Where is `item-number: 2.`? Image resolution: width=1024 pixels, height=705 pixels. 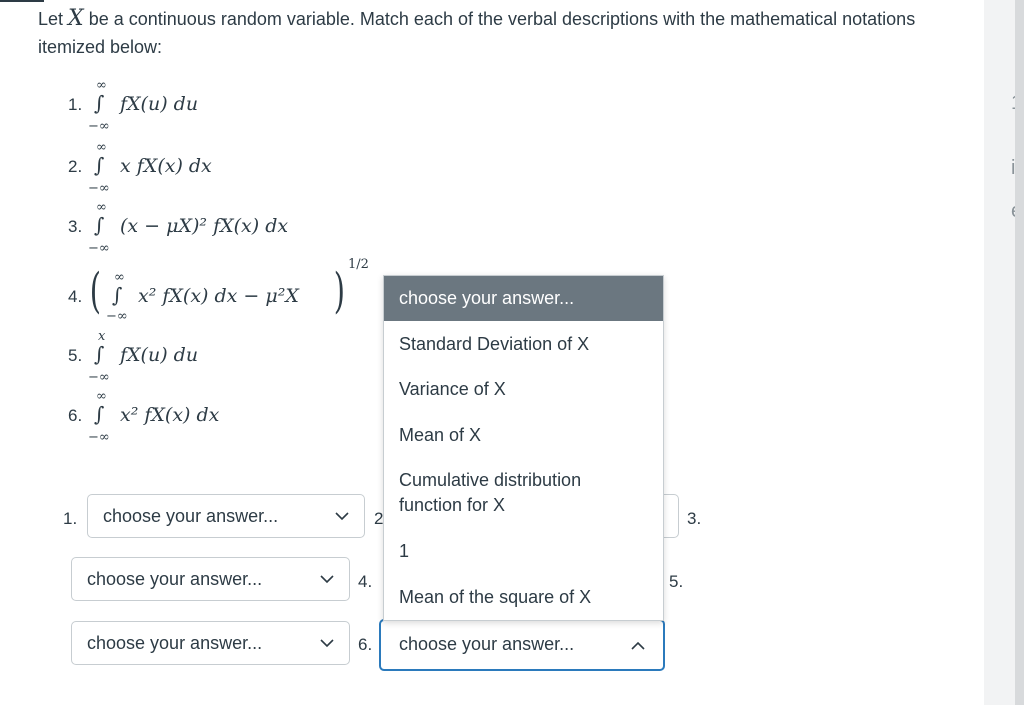
item-number: 2. is located at coordinates (75, 166).